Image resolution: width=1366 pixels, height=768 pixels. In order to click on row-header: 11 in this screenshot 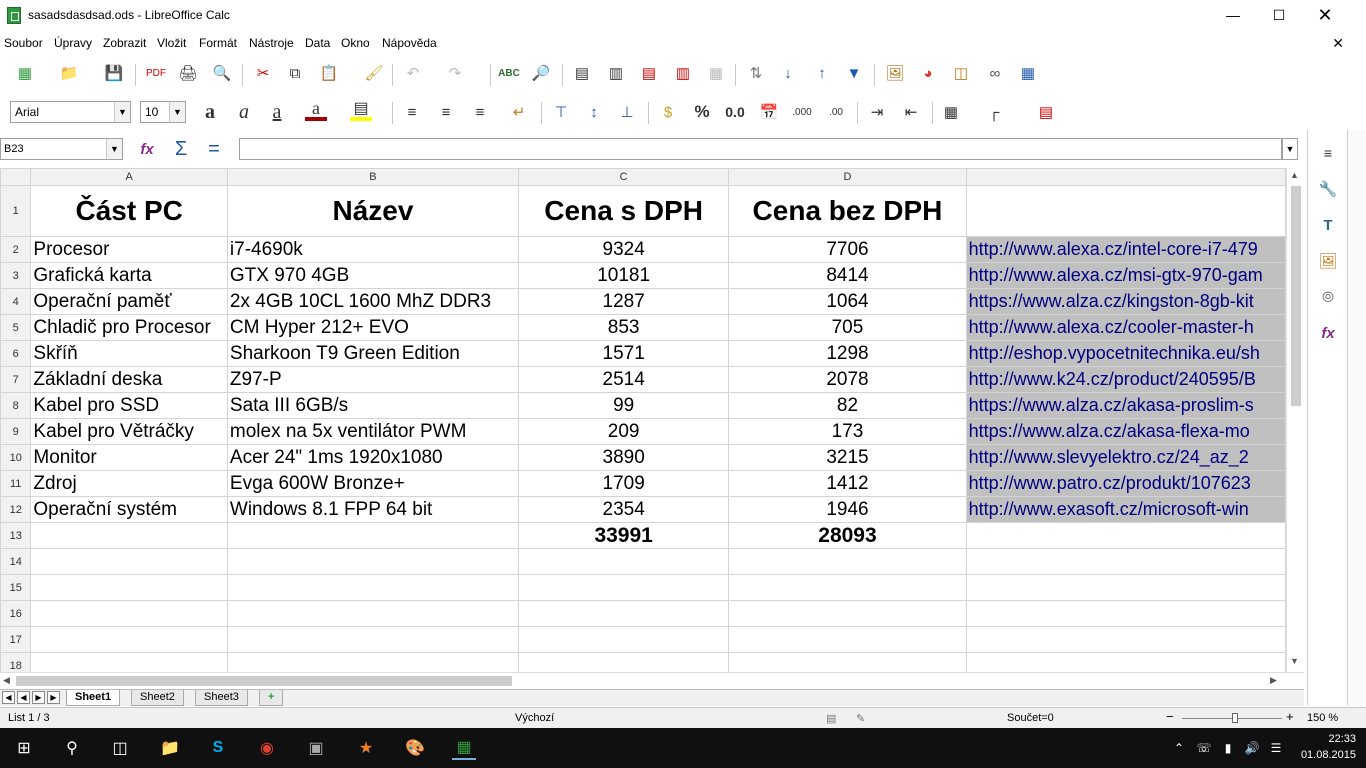, I will do `click(16, 483)`.